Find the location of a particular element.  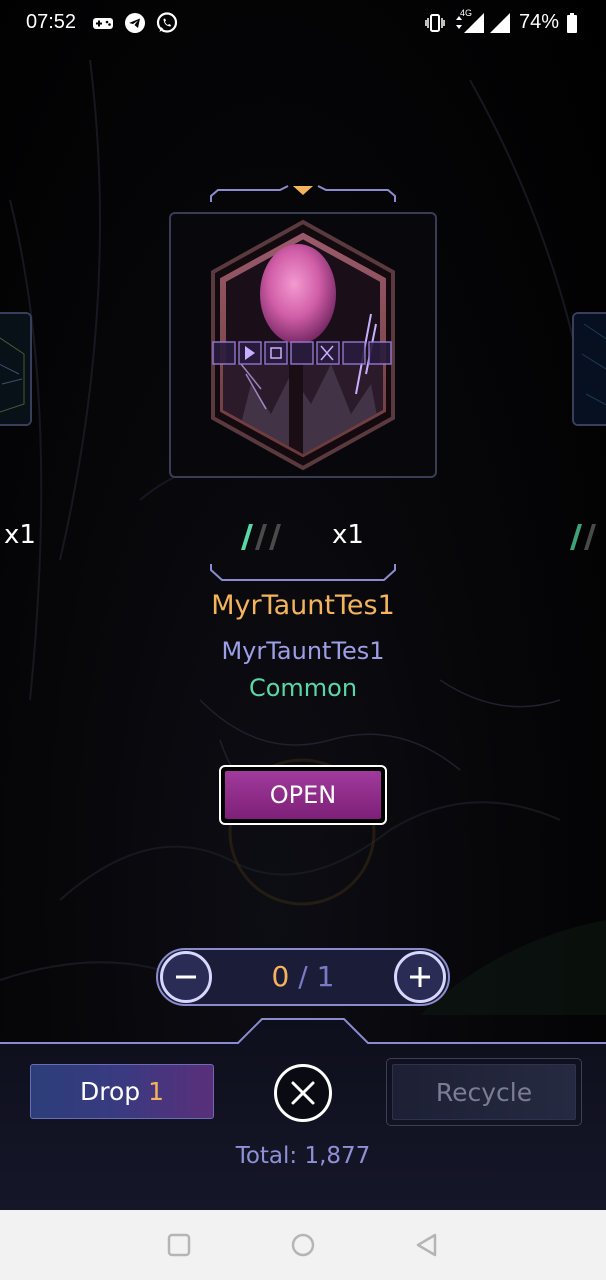

nav-home-icon is located at coordinates (303, 1245).